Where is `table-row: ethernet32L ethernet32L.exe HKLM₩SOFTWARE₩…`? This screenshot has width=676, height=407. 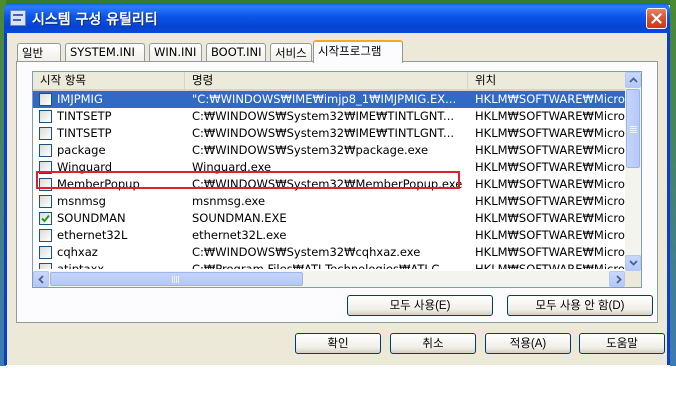
table-row: ethernet32L ethernet32L.exe HKLM₩SOFTWARE₩… is located at coordinates (329, 235).